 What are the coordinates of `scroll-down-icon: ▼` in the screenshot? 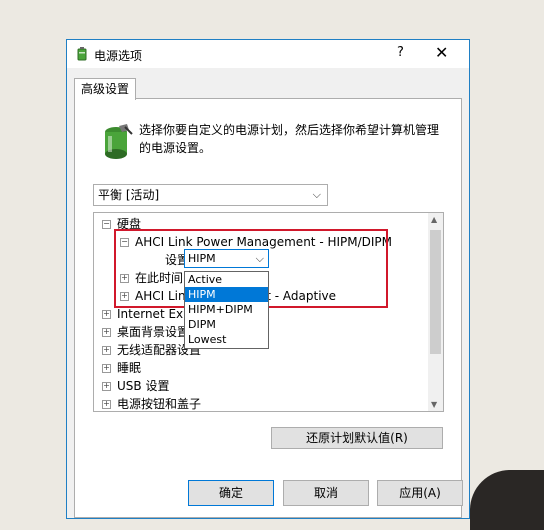 It's located at (434, 404).